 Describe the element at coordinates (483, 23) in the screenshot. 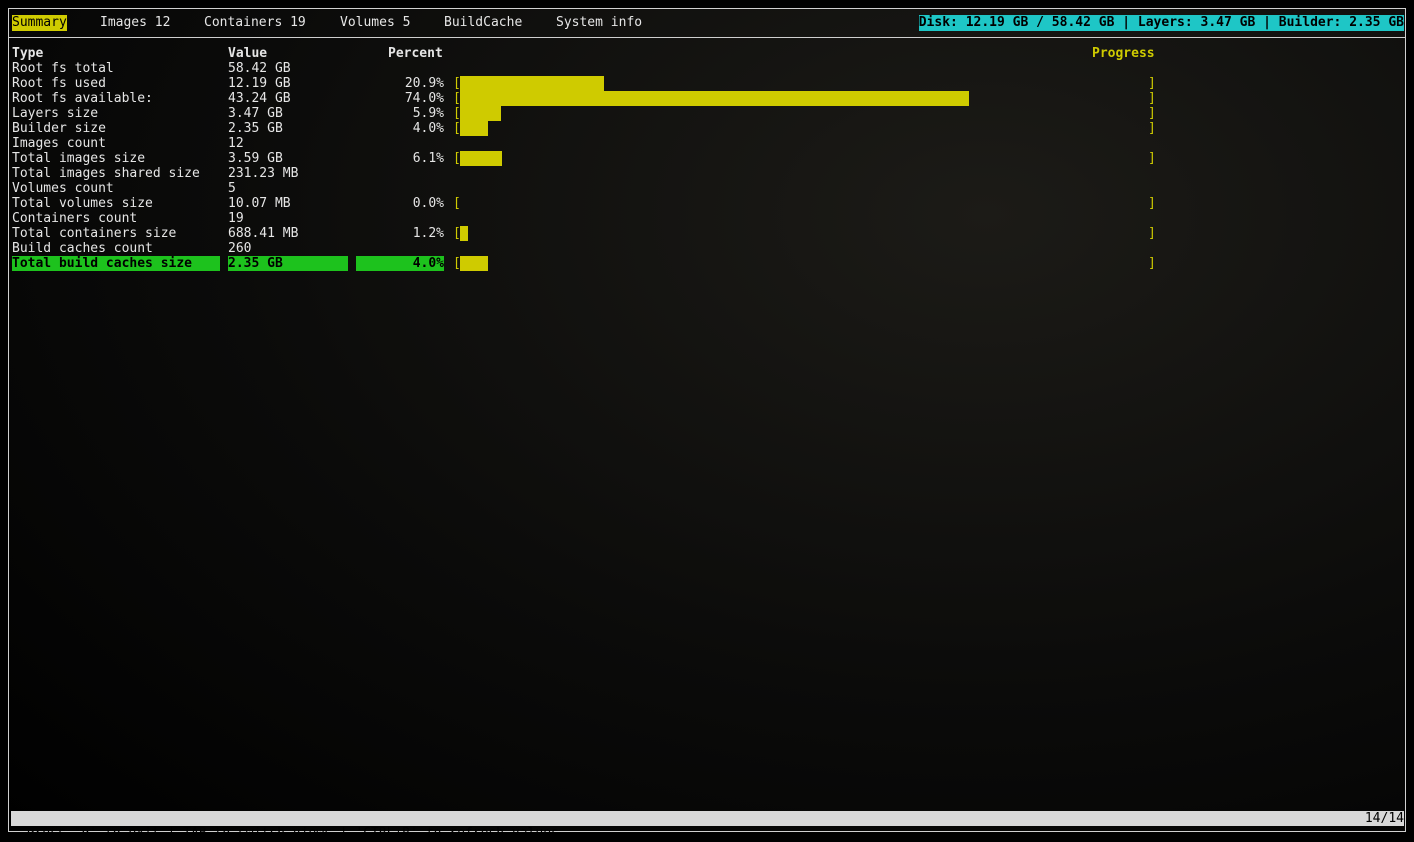

I see `tab-buildcache: BuildCache` at that location.